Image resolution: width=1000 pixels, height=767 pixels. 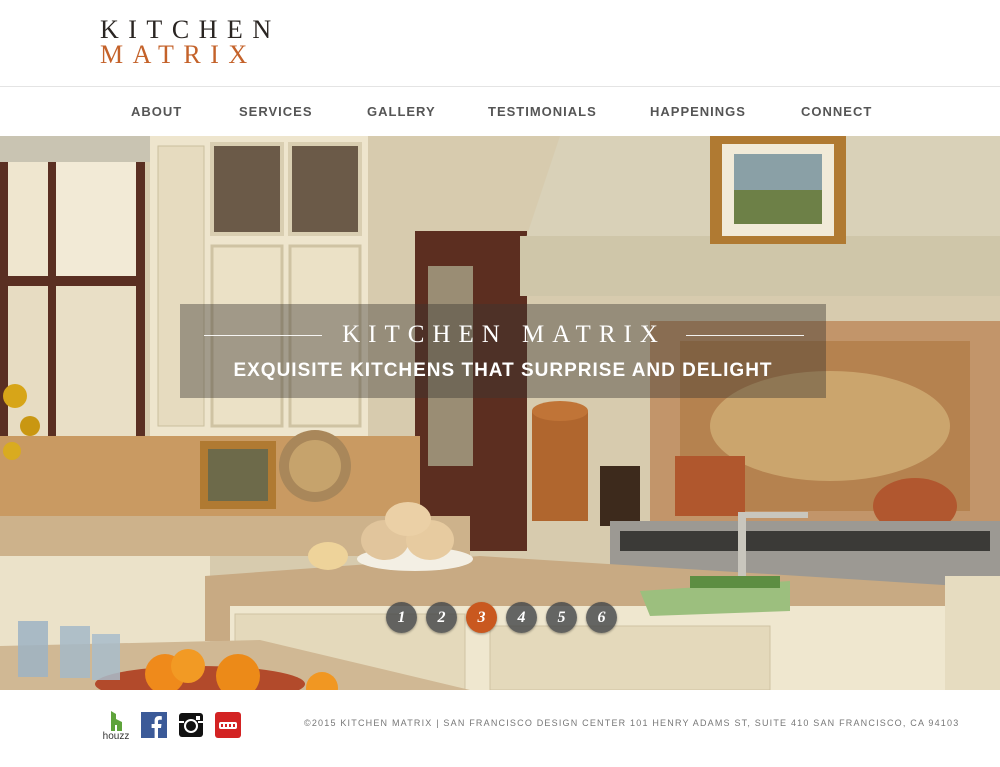 I want to click on instagram-icon, so click(x=191, y=725).